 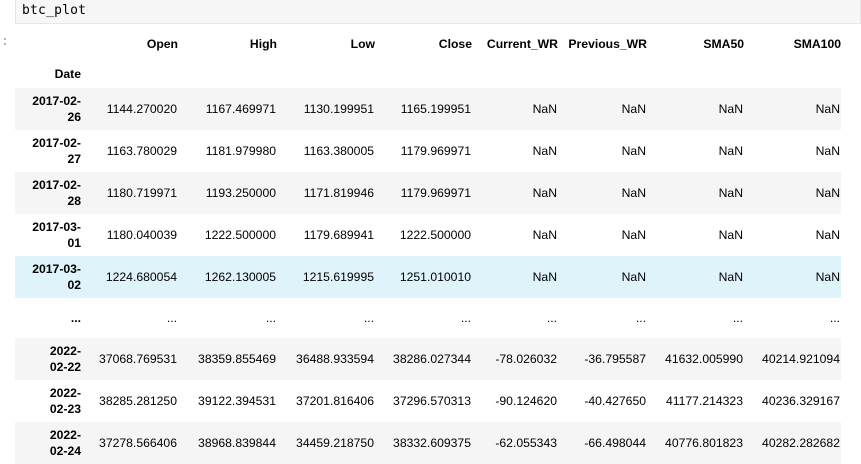 What do you see at coordinates (435, 235) in the screenshot?
I see `cell-value: 1222.500000` at bounding box center [435, 235].